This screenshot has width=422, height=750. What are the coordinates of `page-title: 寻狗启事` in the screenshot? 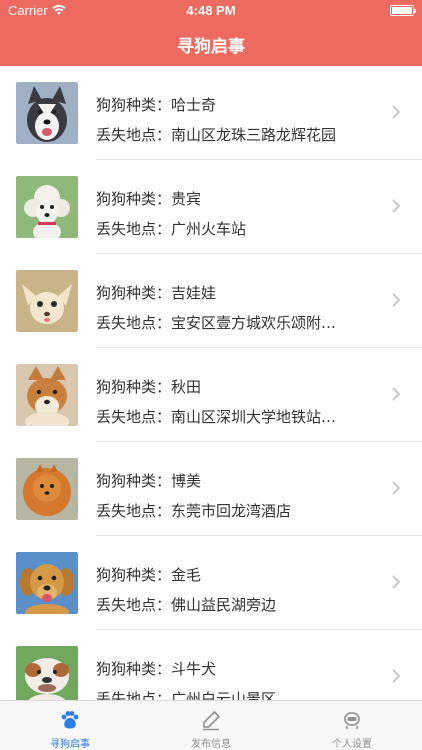 It's located at (211, 47).